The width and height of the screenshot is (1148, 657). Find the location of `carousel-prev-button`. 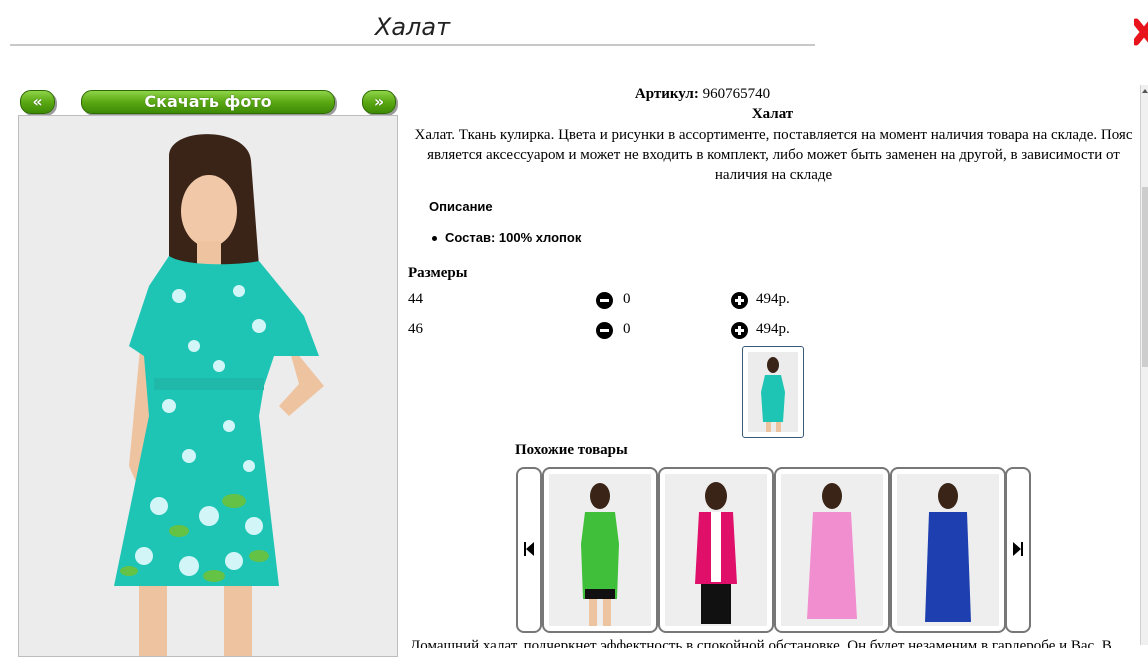

carousel-prev-button is located at coordinates (529, 550).